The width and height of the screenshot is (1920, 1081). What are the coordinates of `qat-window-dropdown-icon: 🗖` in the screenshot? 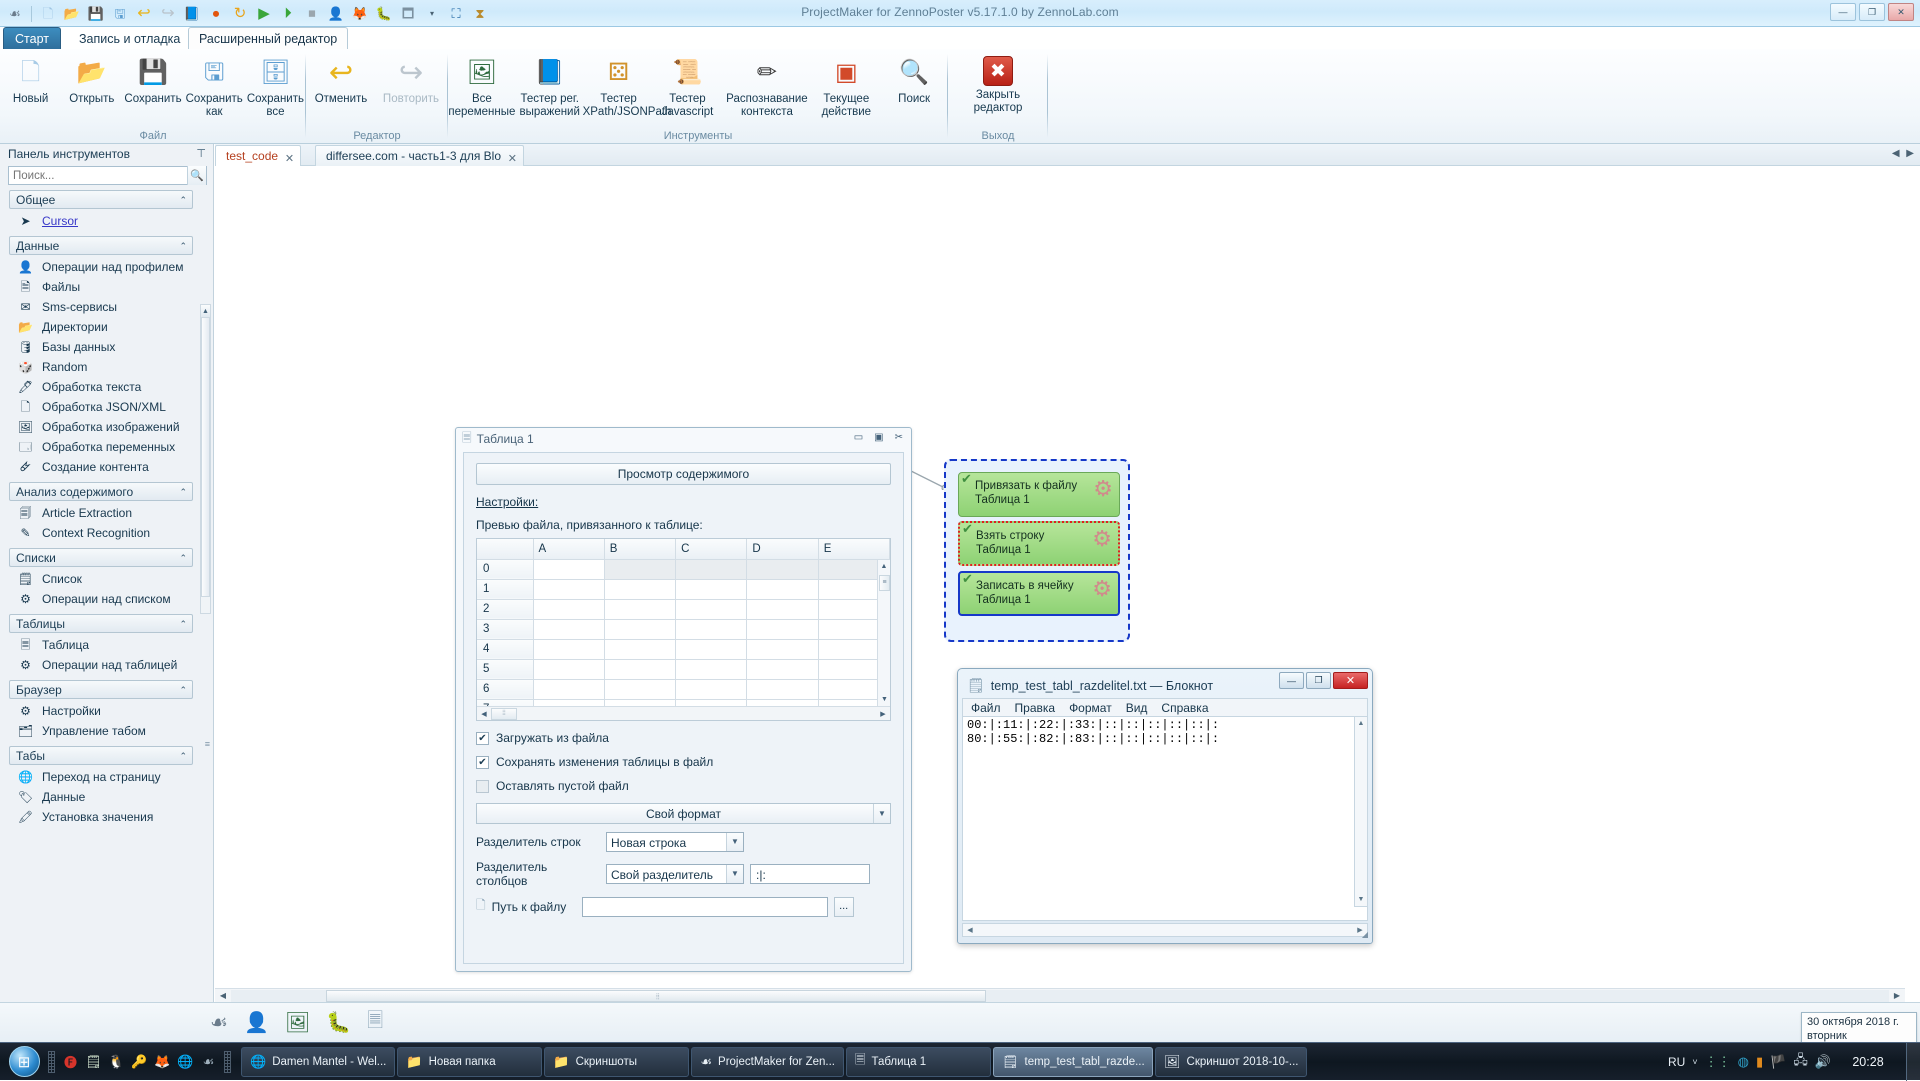 It's located at (408, 14).